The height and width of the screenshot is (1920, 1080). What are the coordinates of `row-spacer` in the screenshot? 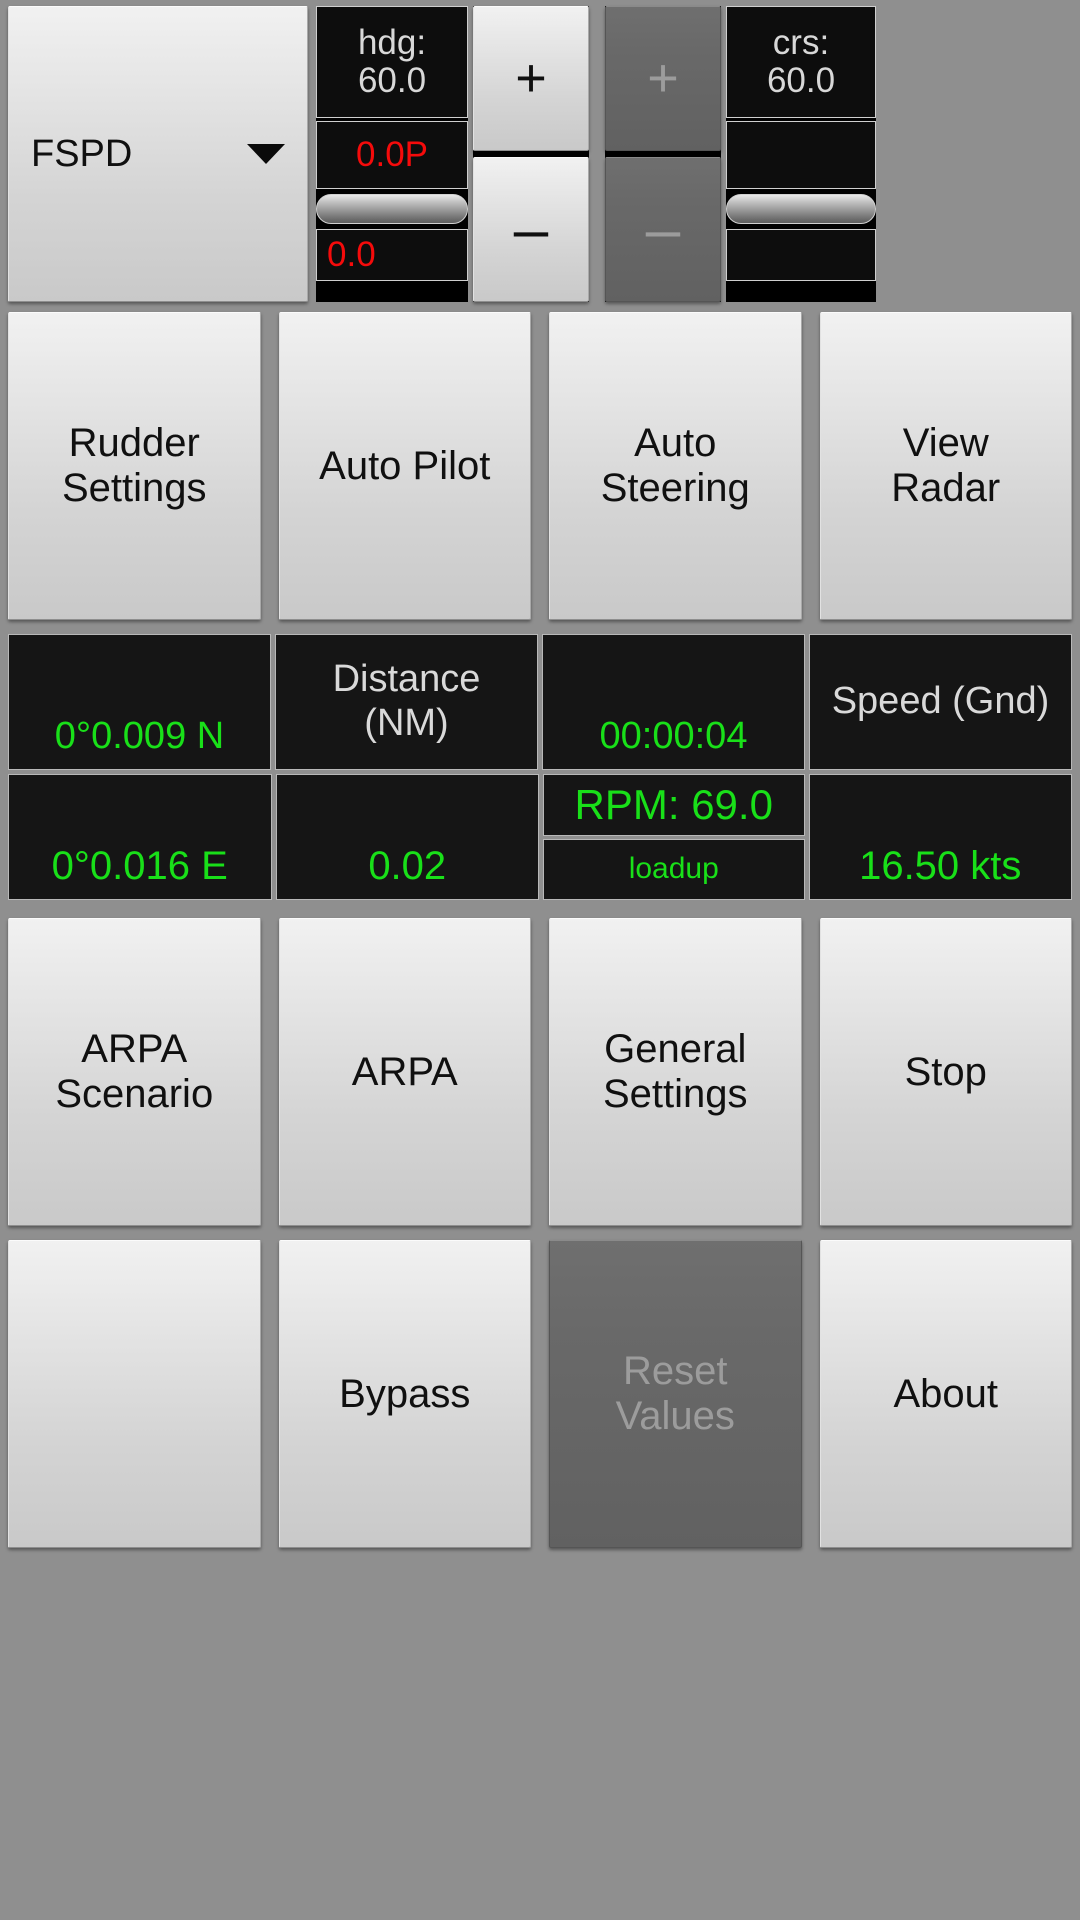 It's located at (540, 906).